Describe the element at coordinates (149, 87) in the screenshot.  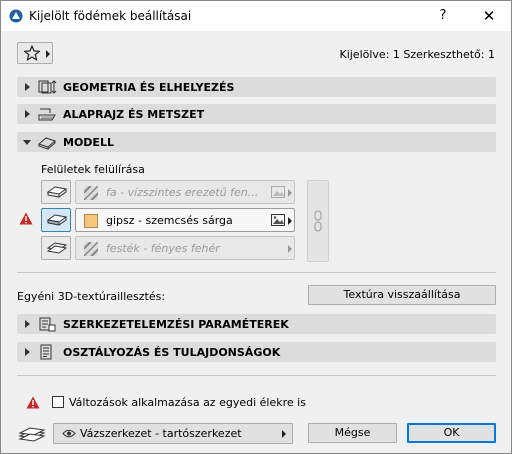
I see `panel-label: GEOMETRIA ÉS ELHELYEZÉS` at that location.